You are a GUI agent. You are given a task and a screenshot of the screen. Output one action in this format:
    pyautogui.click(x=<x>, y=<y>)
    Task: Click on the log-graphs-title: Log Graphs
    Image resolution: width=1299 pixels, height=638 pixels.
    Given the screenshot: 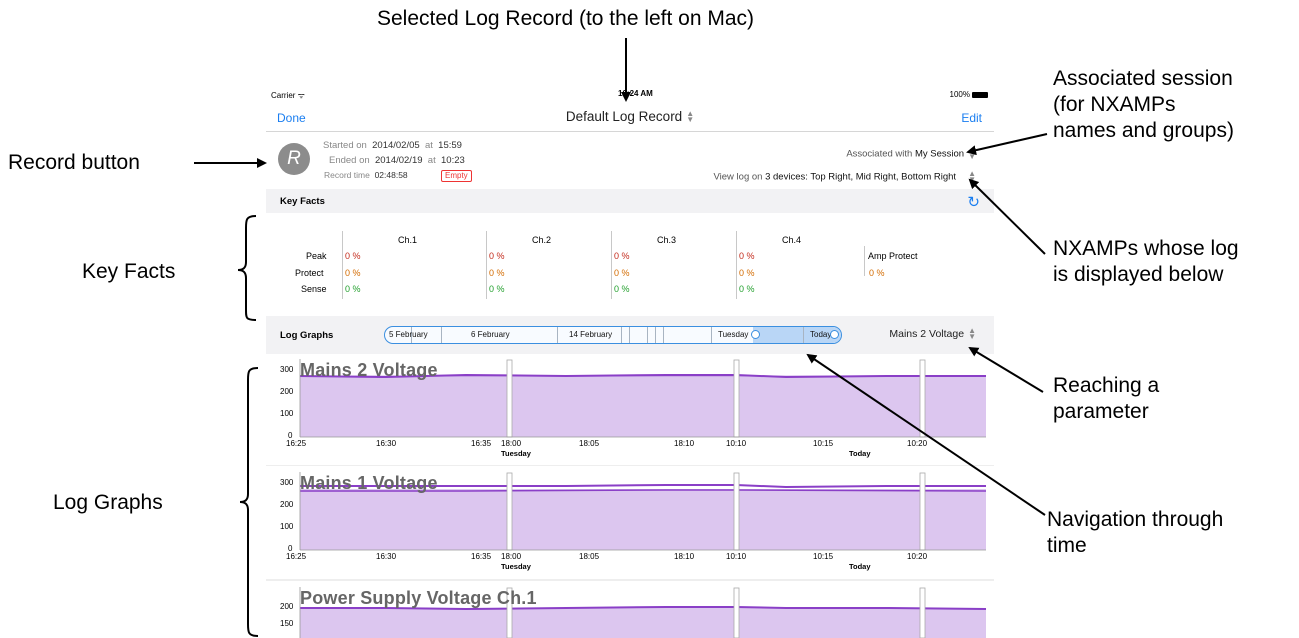 What is the action you would take?
    pyautogui.click(x=307, y=335)
    